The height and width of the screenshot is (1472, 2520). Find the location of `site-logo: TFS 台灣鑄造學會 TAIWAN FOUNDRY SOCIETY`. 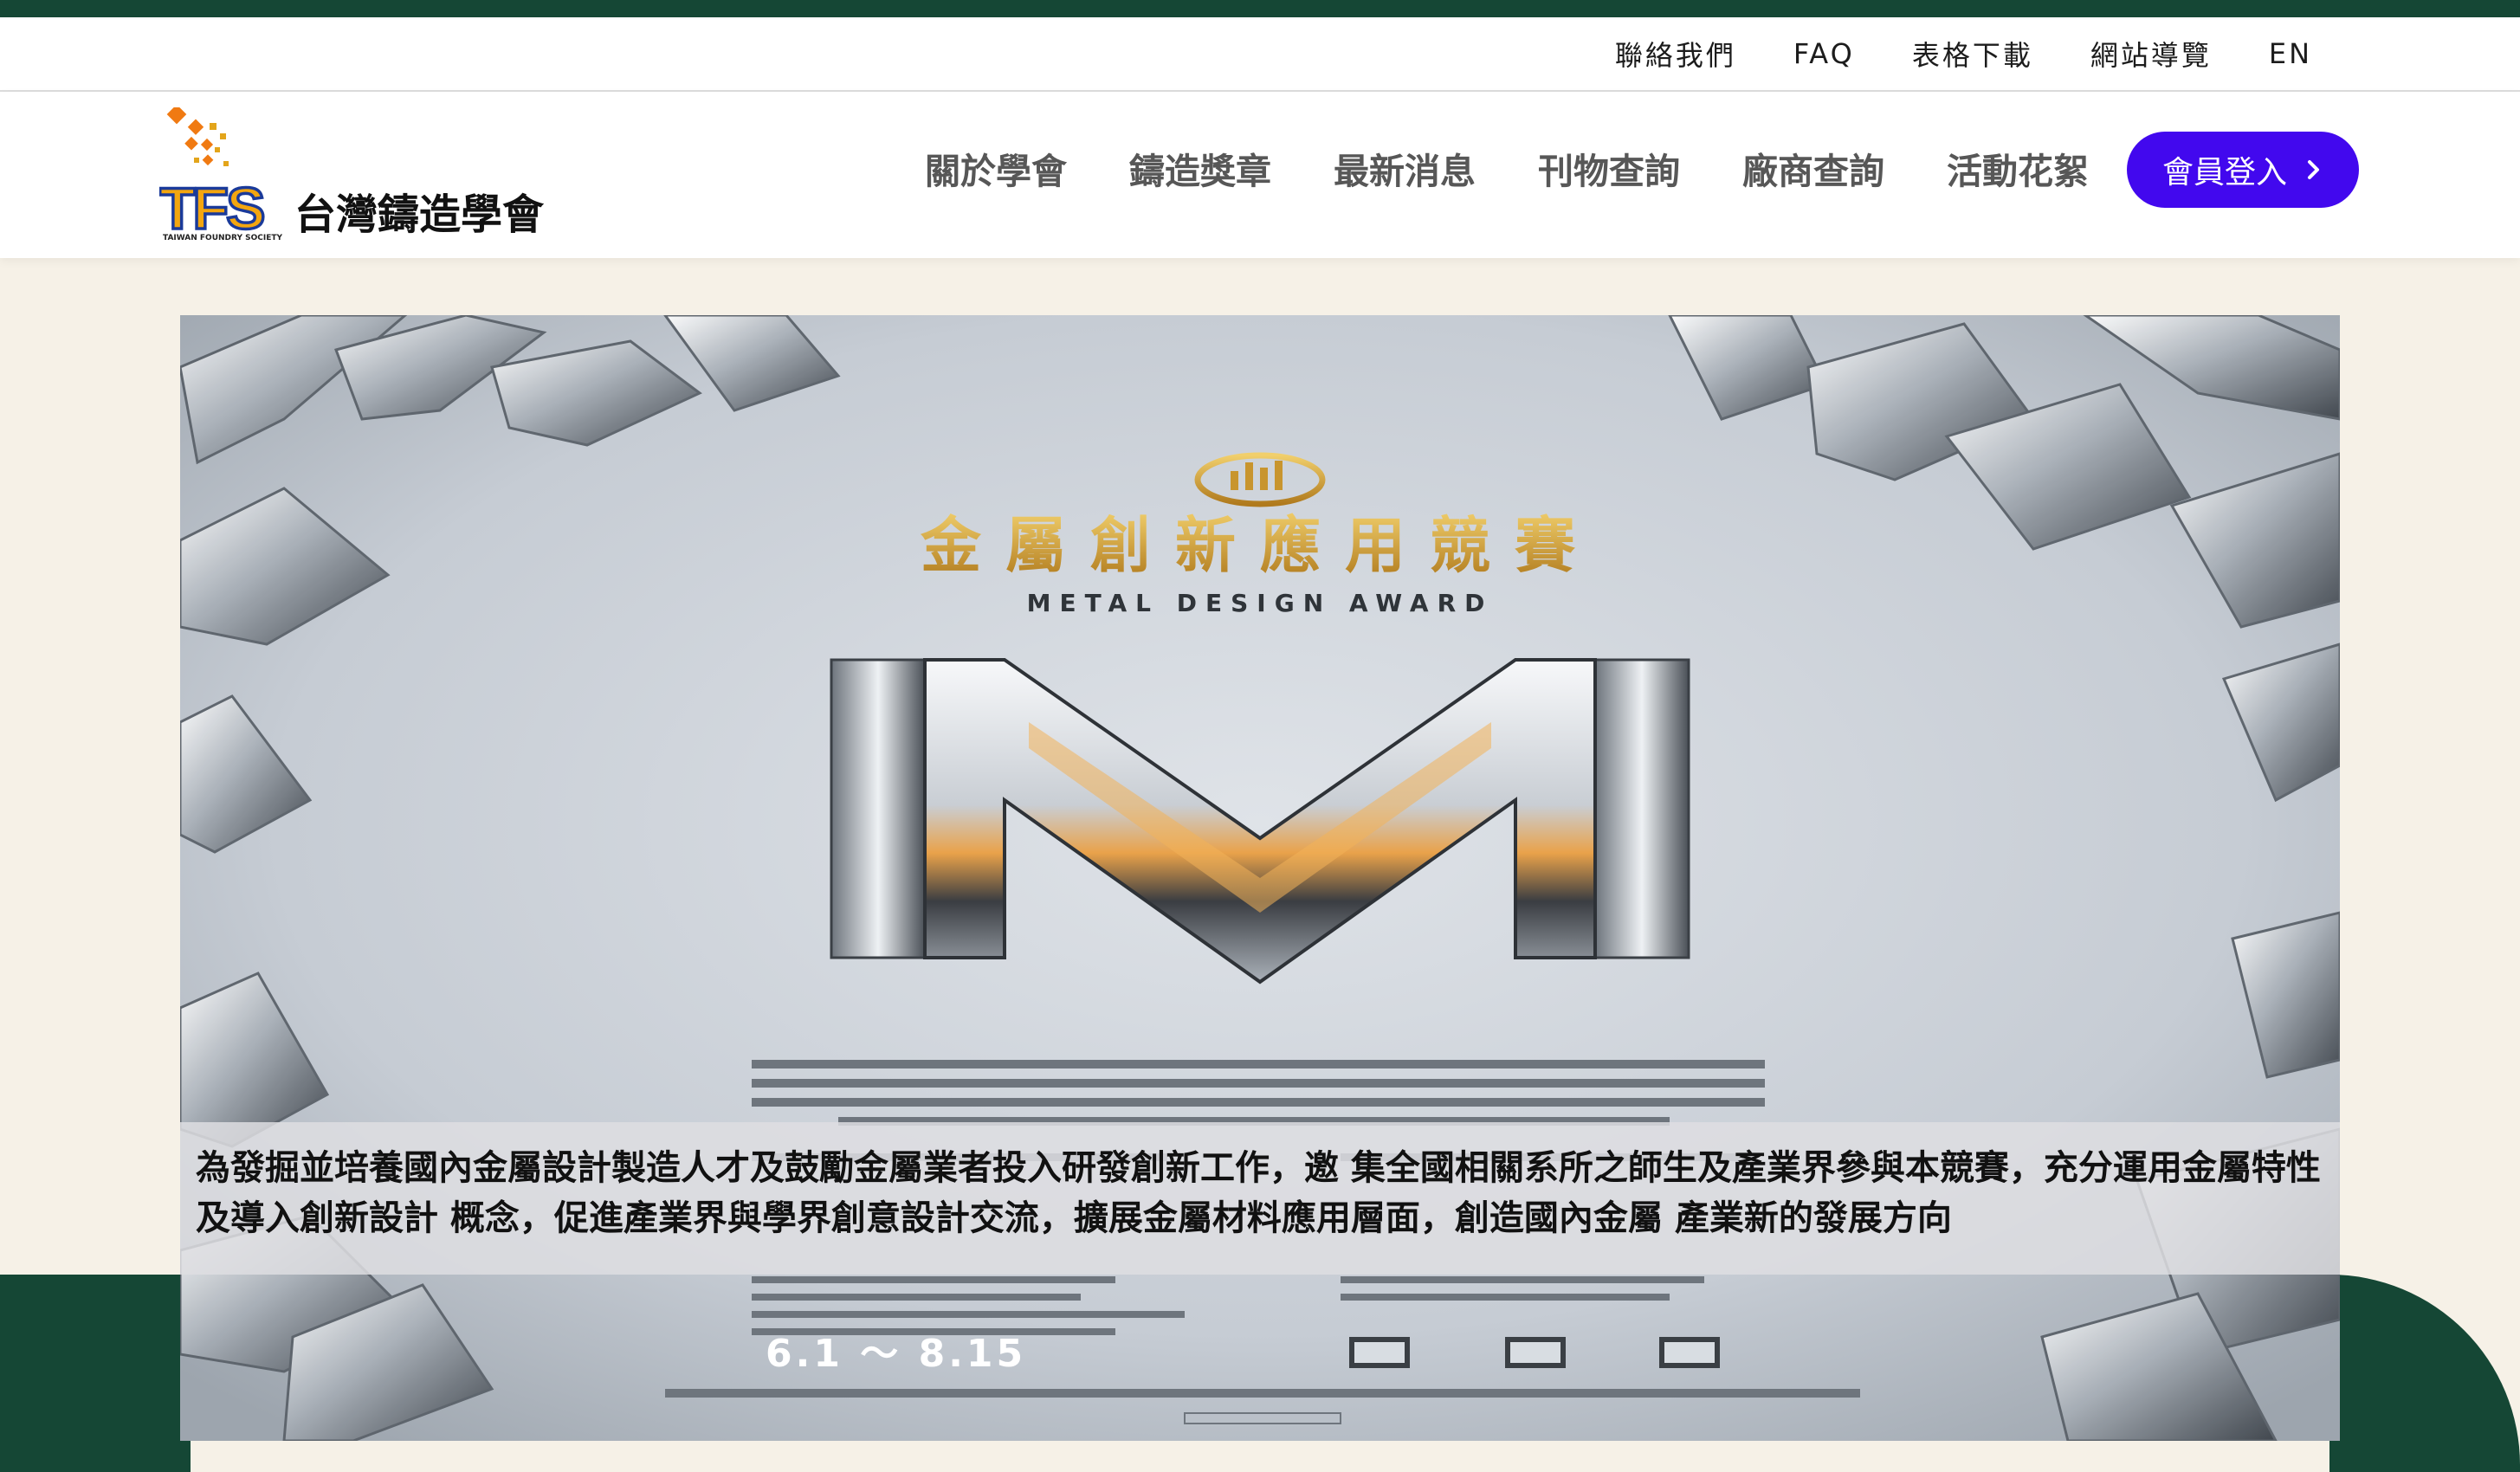

site-logo: TFS 台灣鑄造學會 TAIWAN FOUNDRY SOCIETY is located at coordinates (358, 176).